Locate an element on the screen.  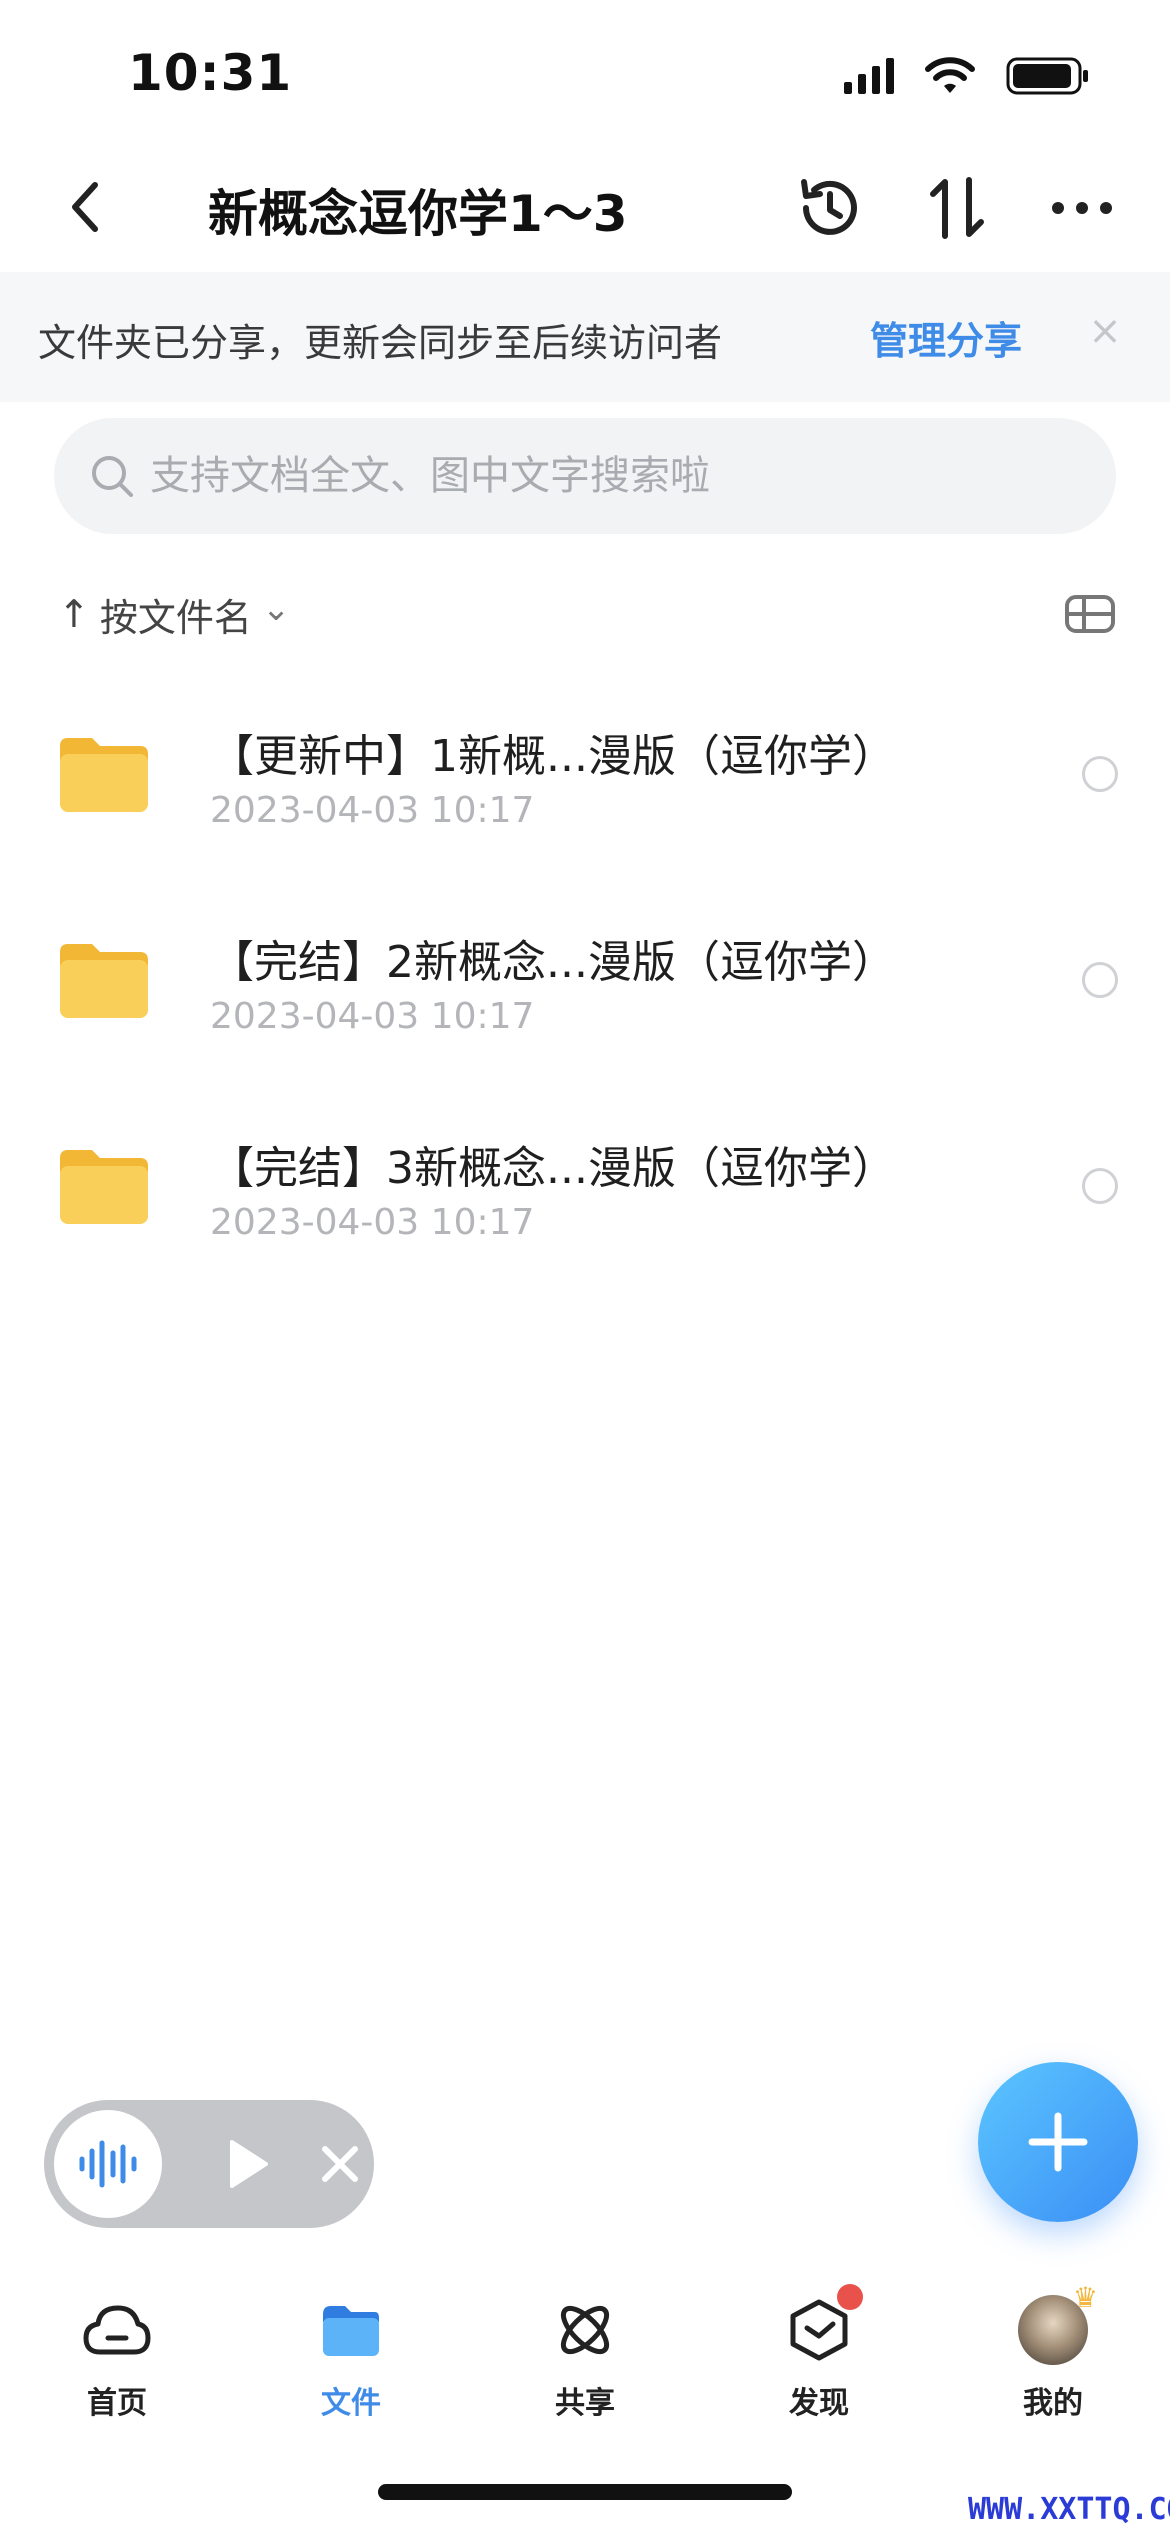
status-bar: 10:31 is located at coordinates (585, 75).